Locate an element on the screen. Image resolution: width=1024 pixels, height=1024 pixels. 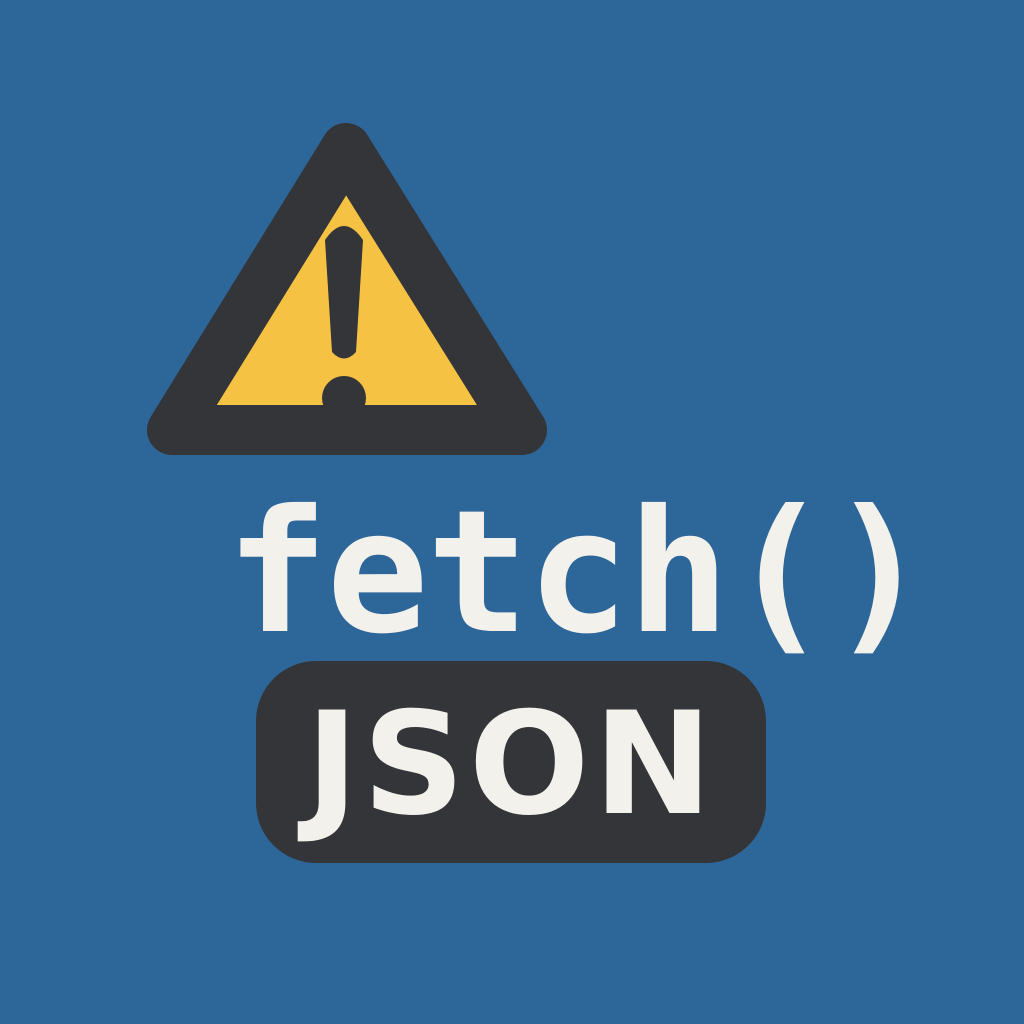
json-badge-label: JSON is located at coordinates (511, 764).